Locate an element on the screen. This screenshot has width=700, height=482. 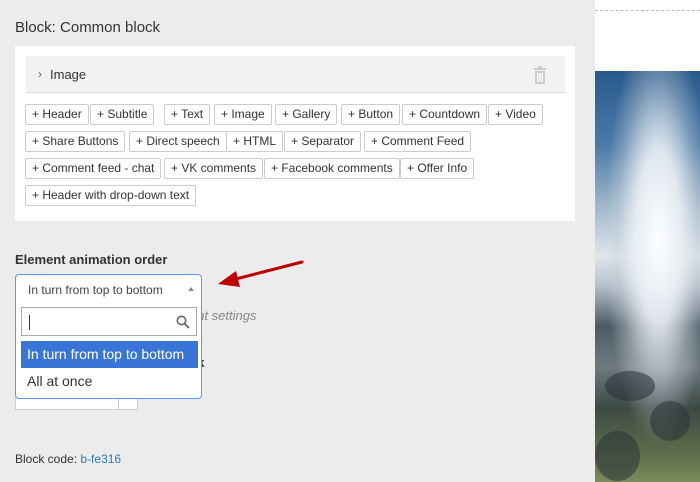
trash-icon is located at coordinates (540, 75).